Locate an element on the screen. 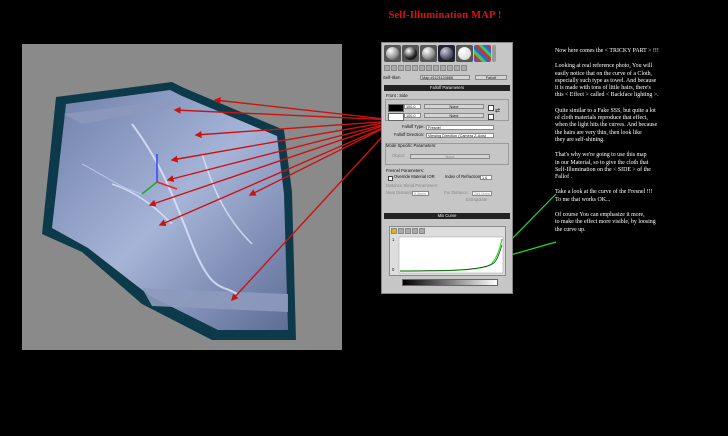 The width and height of the screenshot is (728, 436). near-distance-field: 0.0mm is located at coordinates (420, 193).